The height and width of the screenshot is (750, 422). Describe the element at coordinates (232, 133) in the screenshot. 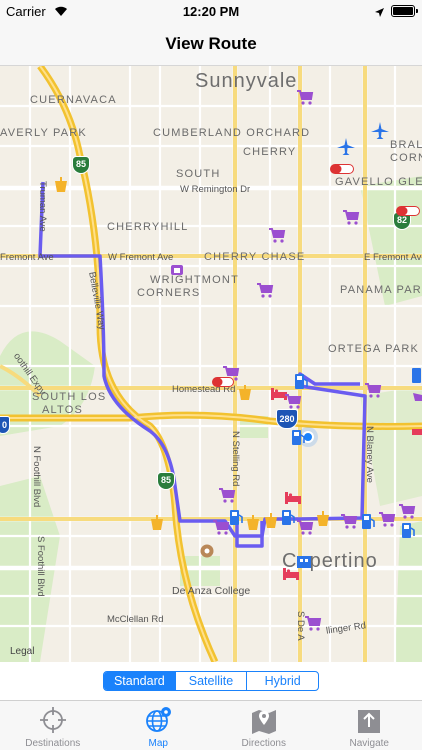

I see `map-label-cumberland: CUMBERLAND ORCHARD` at that location.